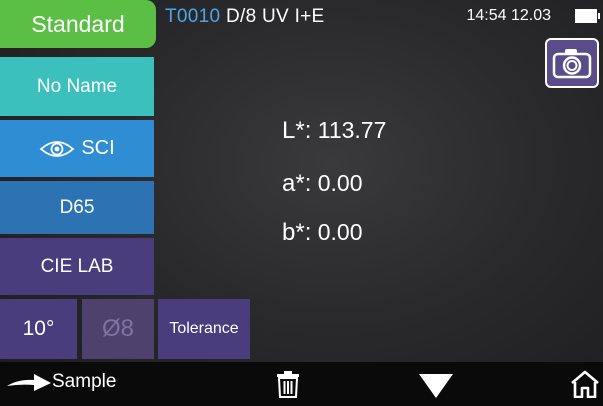  I want to click on a-label: a*:, so click(297, 183).